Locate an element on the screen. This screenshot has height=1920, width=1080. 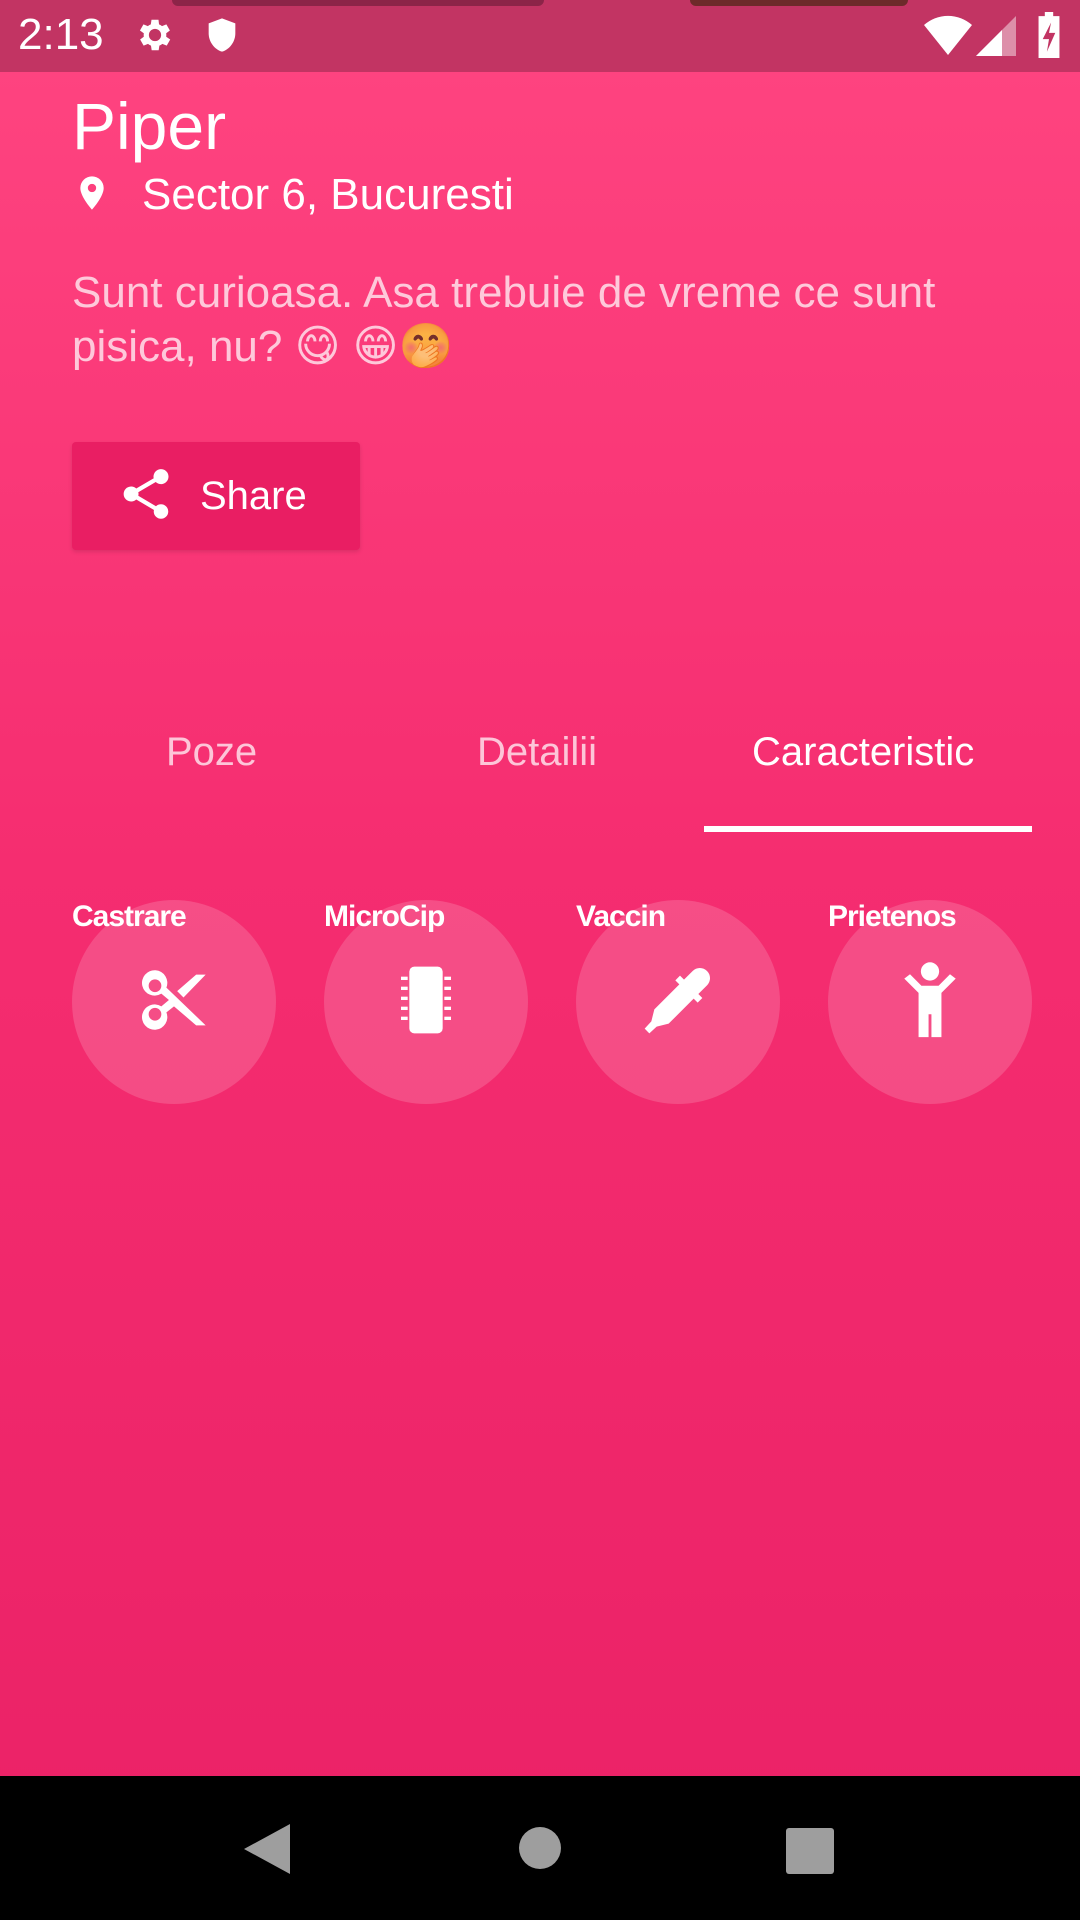
location-row: Sector 6, Bucuresti is located at coordinates (293, 195).